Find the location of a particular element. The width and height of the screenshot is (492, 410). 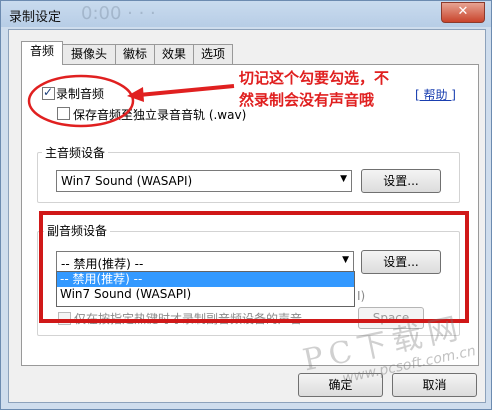

save-separate-track-label: 保存音频至独立录音音轨 (.wav) is located at coordinates (160, 115).